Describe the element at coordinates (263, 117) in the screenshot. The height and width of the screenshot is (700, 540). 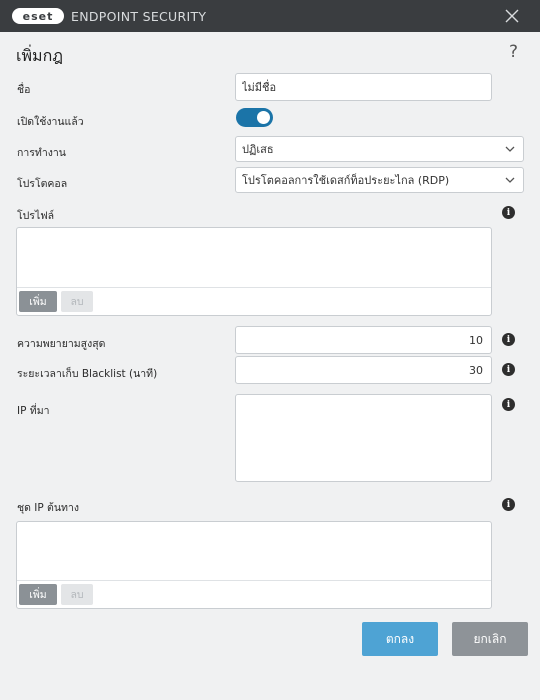
I see `toggle-knob` at that location.